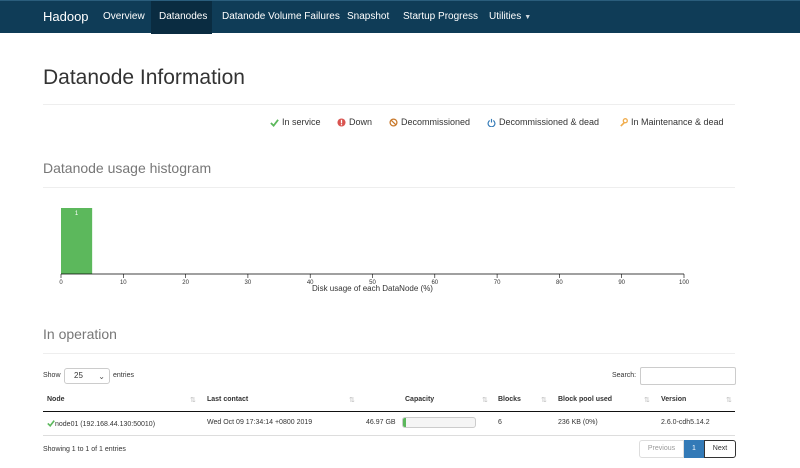 The width and height of the screenshot is (800, 468). Describe the element at coordinates (61, 283) in the screenshot. I see `histogram-tick-label: 0` at that location.